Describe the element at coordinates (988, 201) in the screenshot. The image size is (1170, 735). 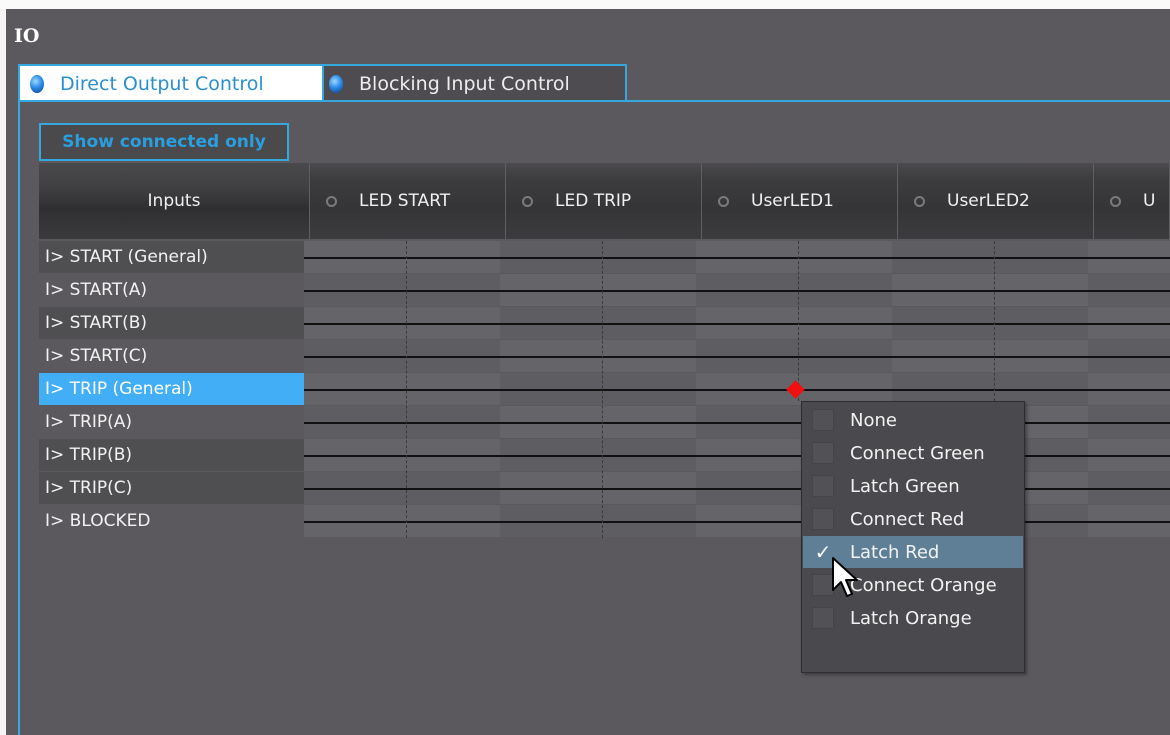
I see `column-header-label: UserLED2` at that location.